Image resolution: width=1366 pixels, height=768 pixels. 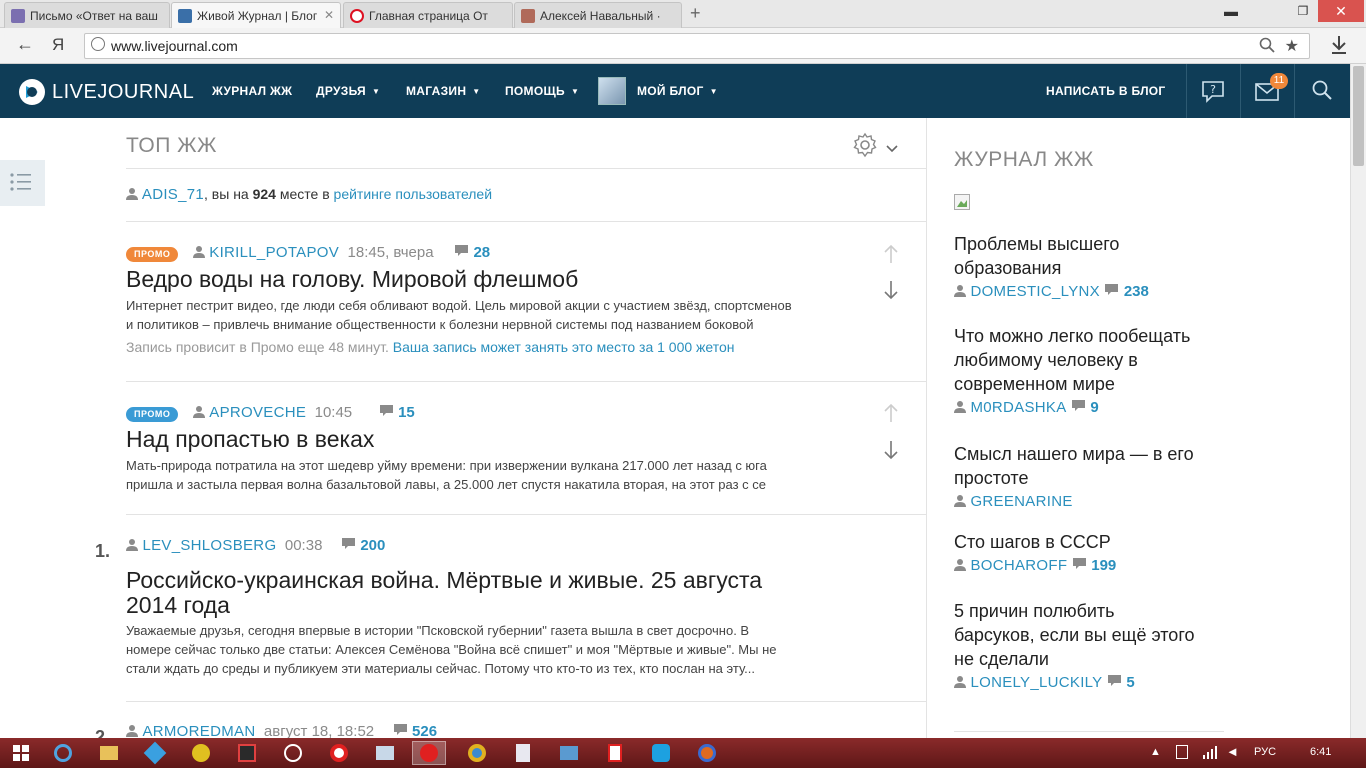 What do you see at coordinates (523, 753) in the screenshot?
I see `document-app-icon` at bounding box center [523, 753].